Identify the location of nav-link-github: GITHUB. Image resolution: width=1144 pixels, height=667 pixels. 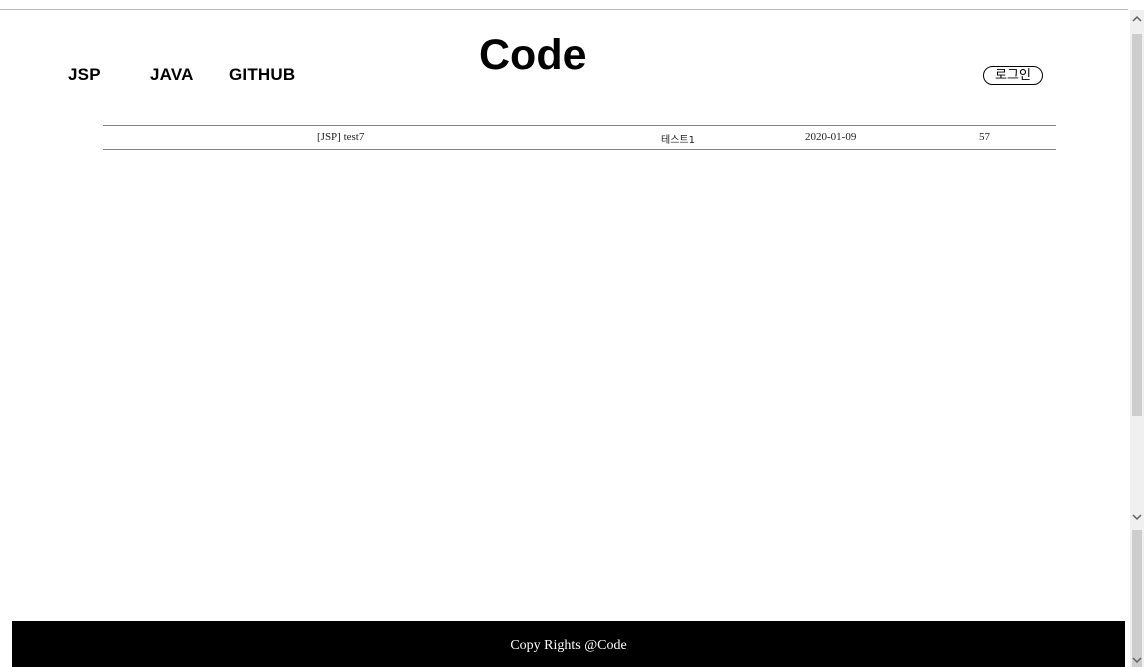
(262, 75).